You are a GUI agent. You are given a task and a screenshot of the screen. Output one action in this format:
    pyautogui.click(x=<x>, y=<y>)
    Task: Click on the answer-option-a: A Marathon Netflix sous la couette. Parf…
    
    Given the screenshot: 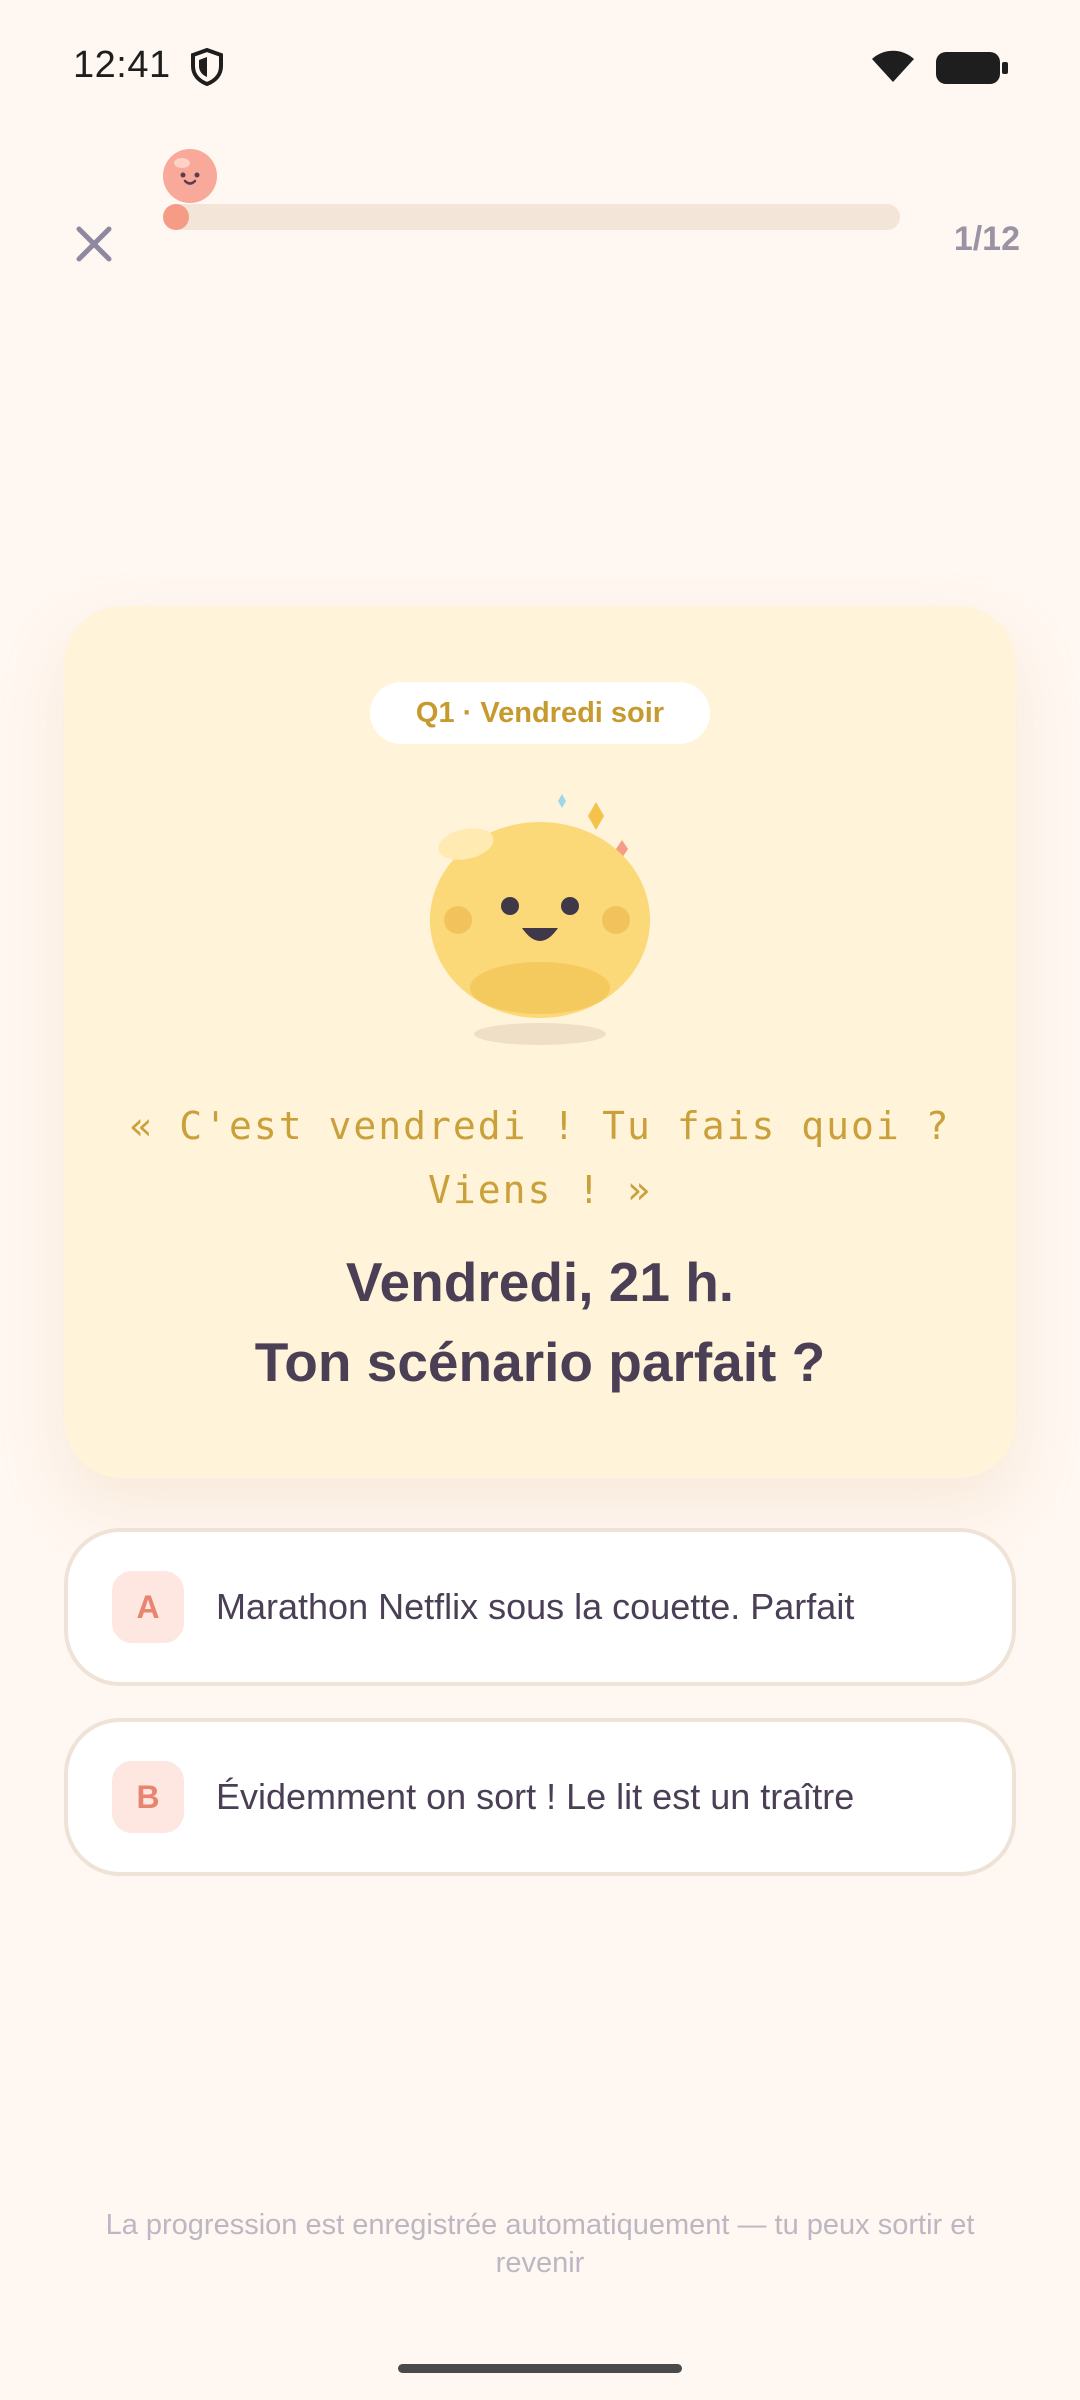 What is the action you would take?
    pyautogui.click(x=540, y=1607)
    